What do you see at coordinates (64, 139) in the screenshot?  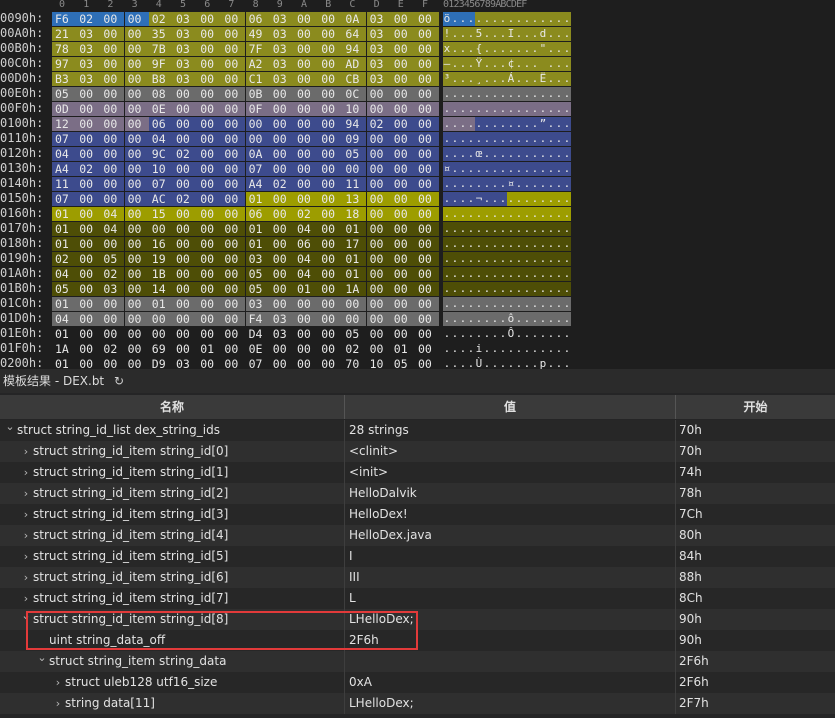 I see `hex-byte: 07` at bounding box center [64, 139].